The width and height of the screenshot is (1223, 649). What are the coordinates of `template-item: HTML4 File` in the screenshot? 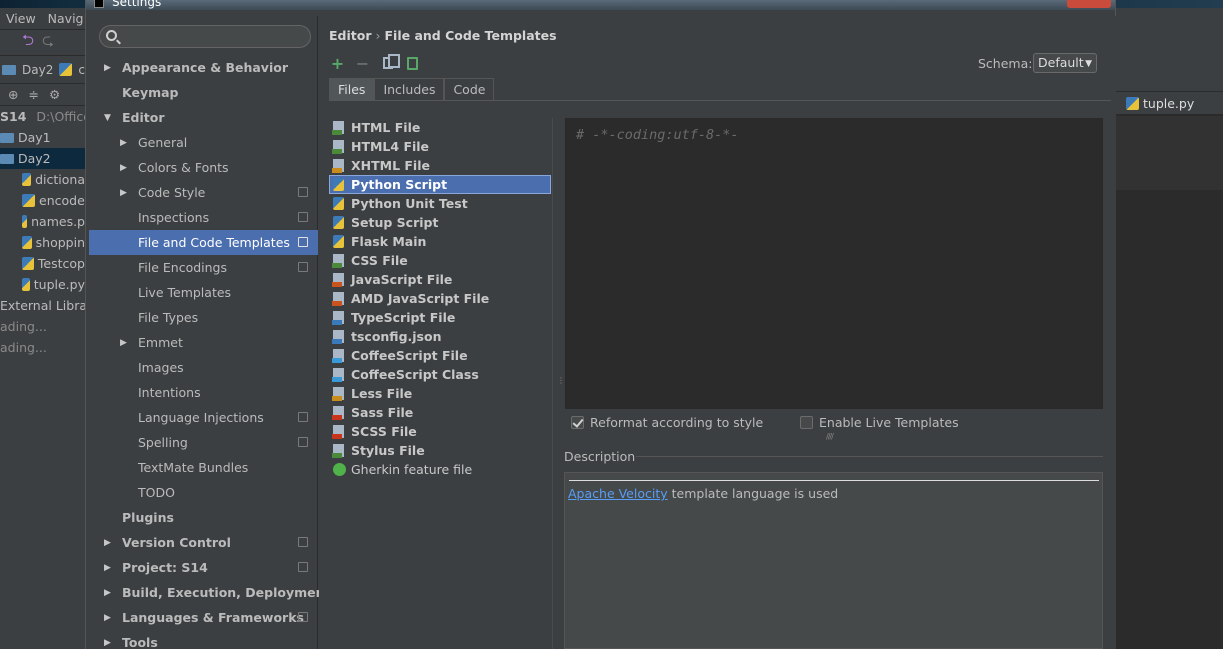 It's located at (440, 146).